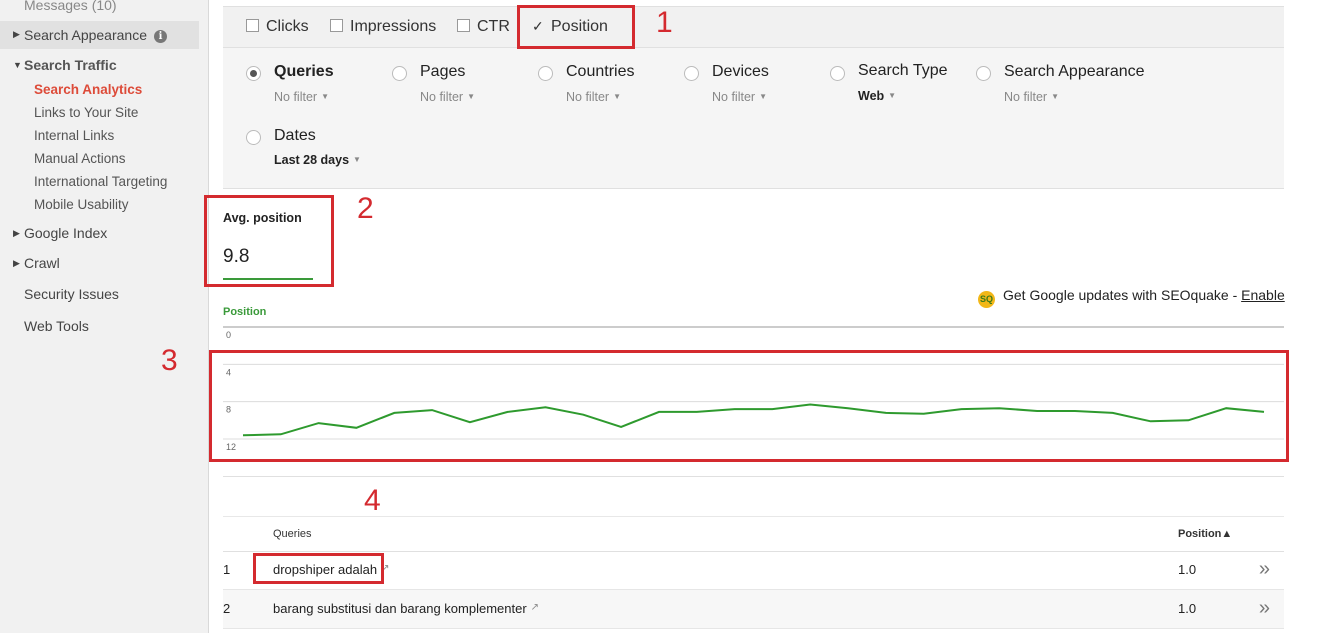 This screenshot has height=633, width=1321. I want to click on sidebar-subitem-mobile-usability: Mobile Usability, so click(81, 204).